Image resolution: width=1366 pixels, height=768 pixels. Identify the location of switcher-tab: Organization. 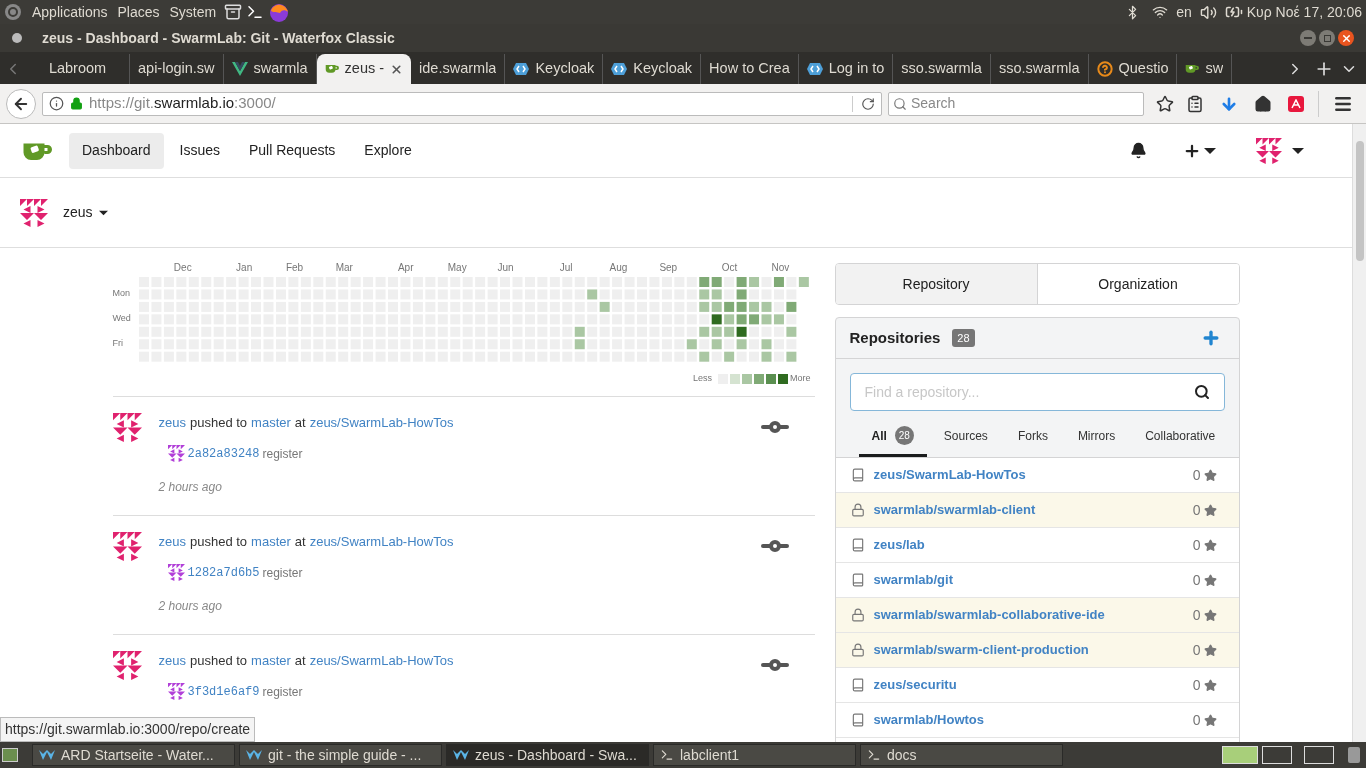
(1137, 284).